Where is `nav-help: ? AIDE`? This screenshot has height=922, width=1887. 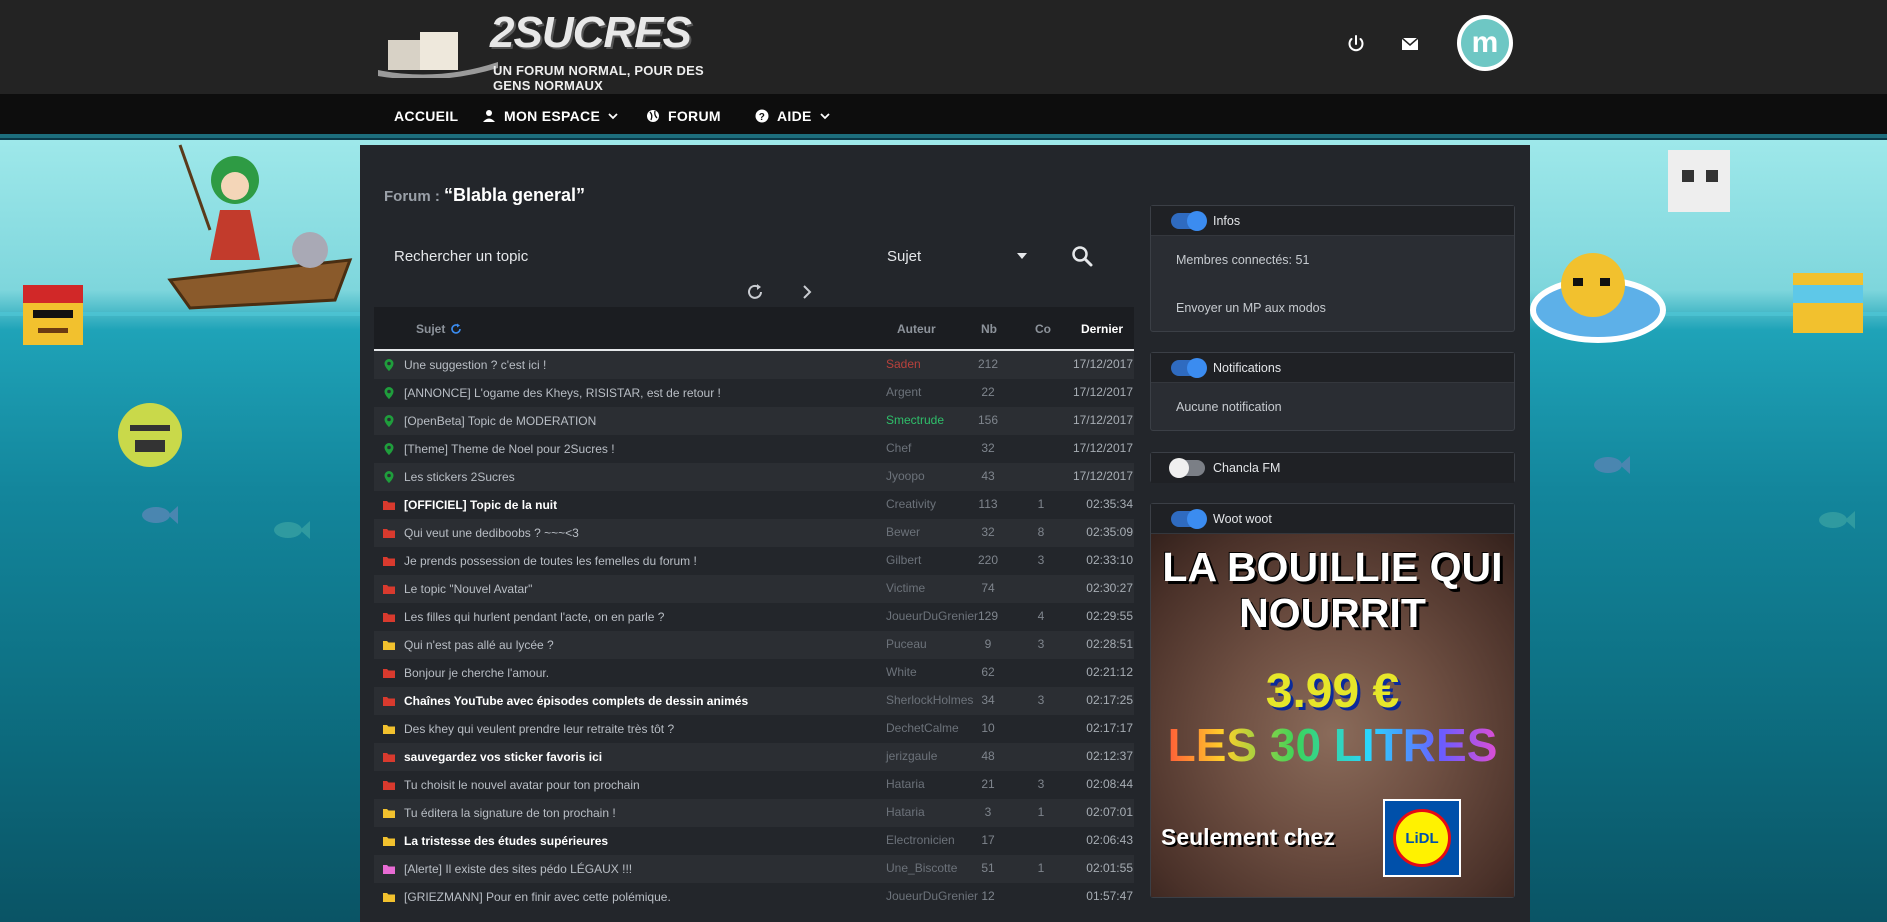
nav-help: ? AIDE is located at coordinates (792, 116).